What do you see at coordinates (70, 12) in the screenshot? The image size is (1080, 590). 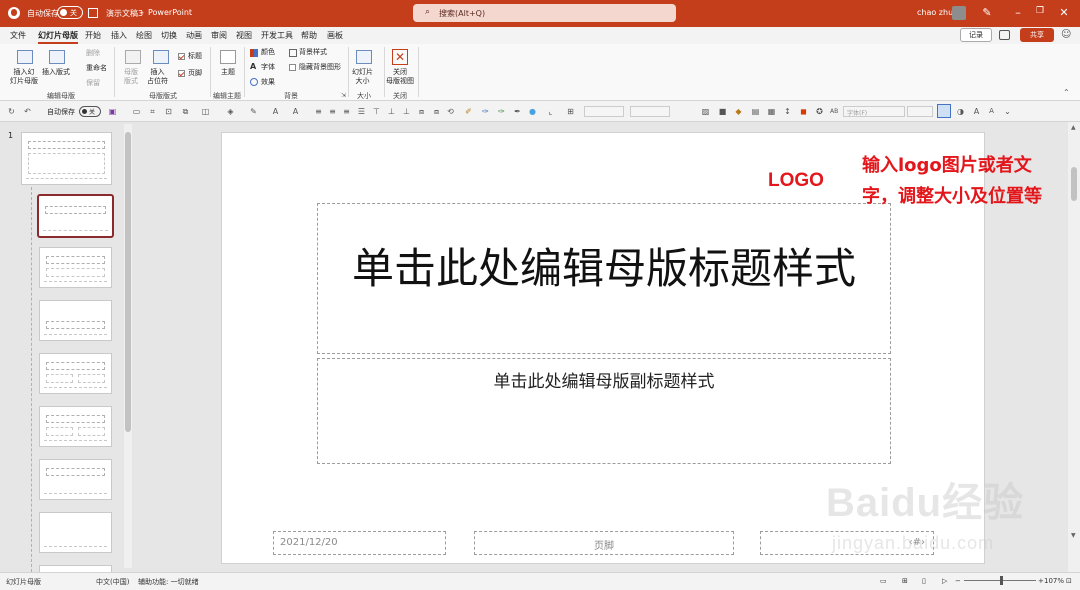 I see `autosave-toggle: 关` at bounding box center [70, 12].